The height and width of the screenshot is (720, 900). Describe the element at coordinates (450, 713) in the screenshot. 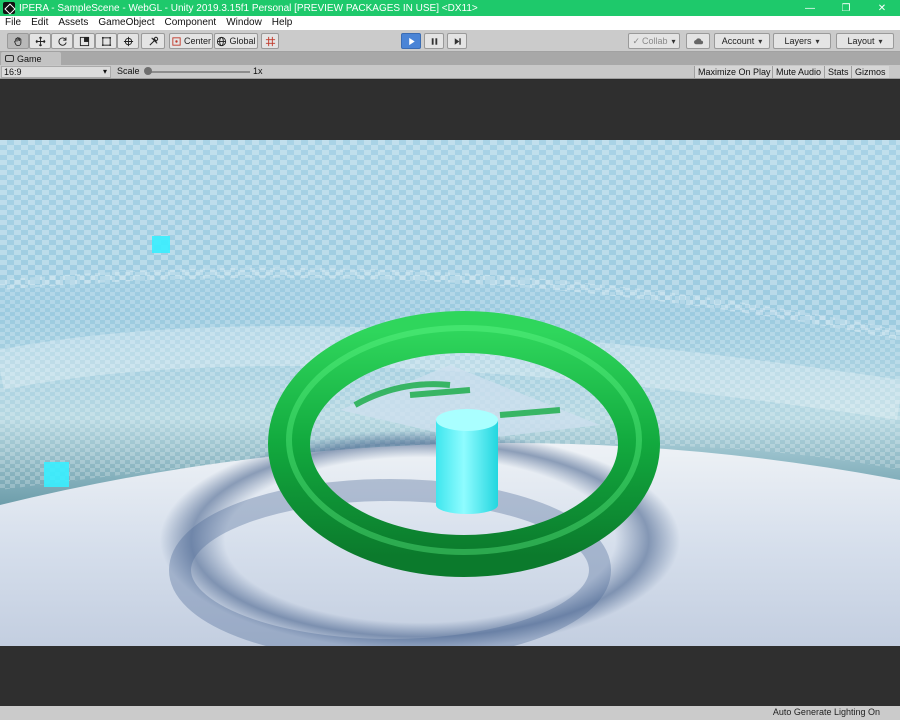

I see `status-bar: Auto Generate Lighting On` at that location.